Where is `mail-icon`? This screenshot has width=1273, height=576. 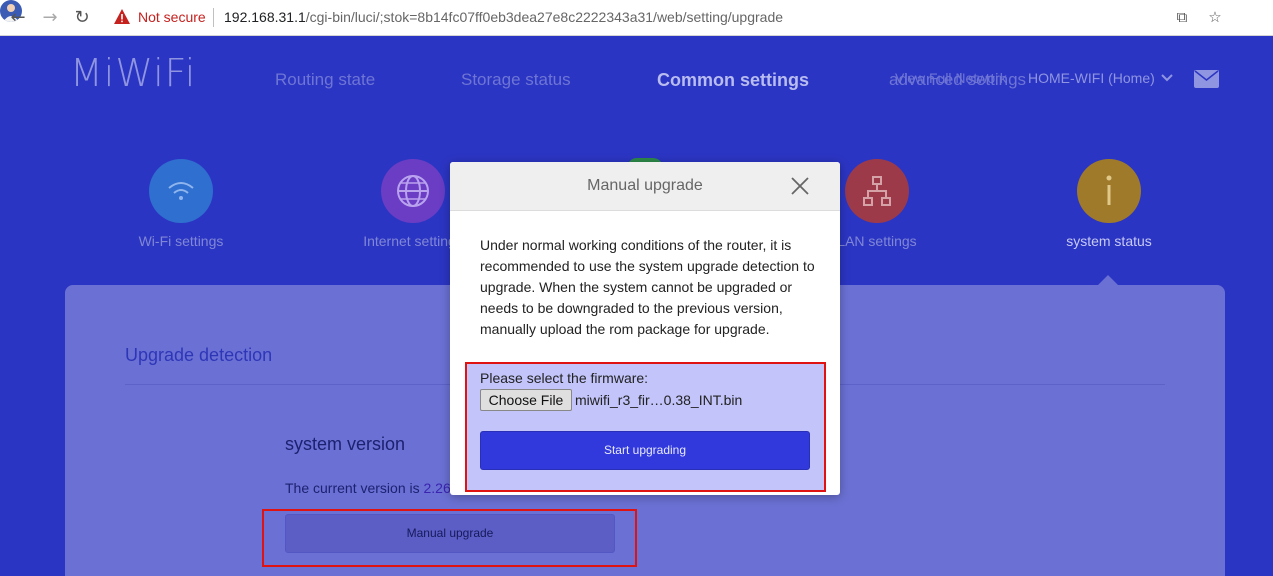
mail-icon is located at coordinates (1206, 79).